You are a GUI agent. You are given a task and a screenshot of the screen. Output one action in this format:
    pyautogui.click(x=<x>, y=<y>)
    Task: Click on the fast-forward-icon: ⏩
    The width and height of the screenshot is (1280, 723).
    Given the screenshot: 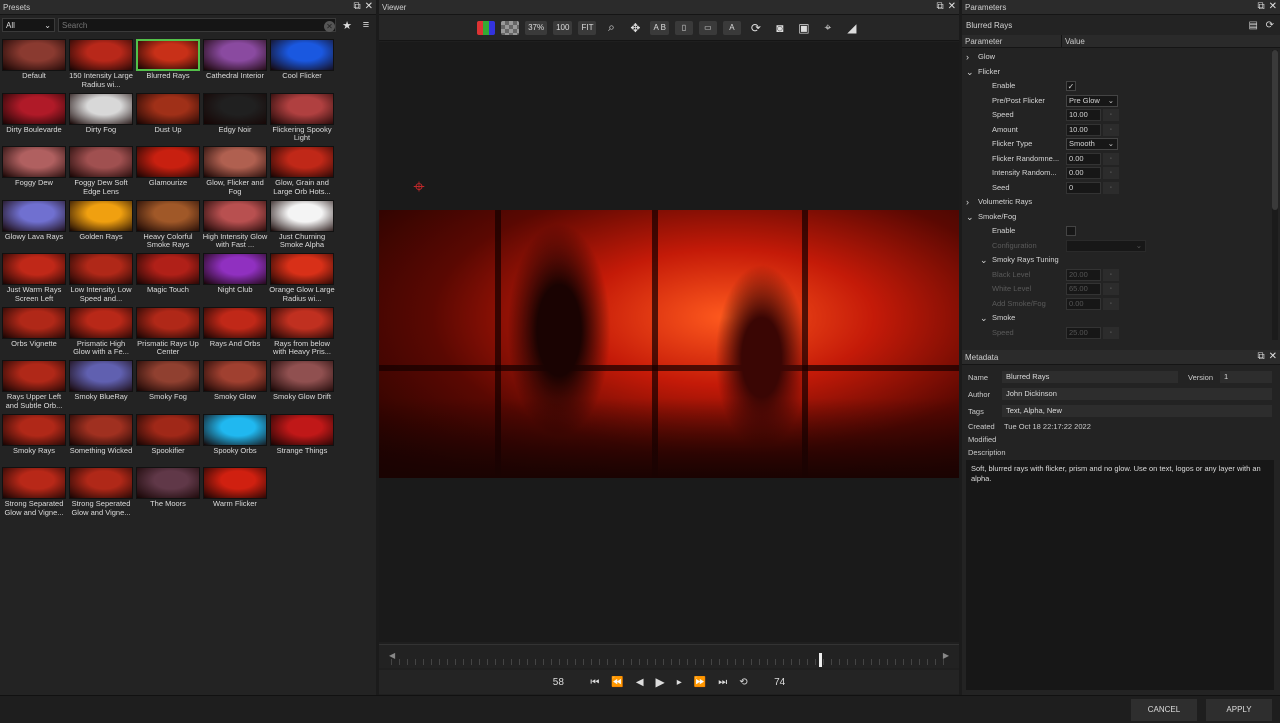 What is the action you would take?
    pyautogui.click(x=700, y=682)
    